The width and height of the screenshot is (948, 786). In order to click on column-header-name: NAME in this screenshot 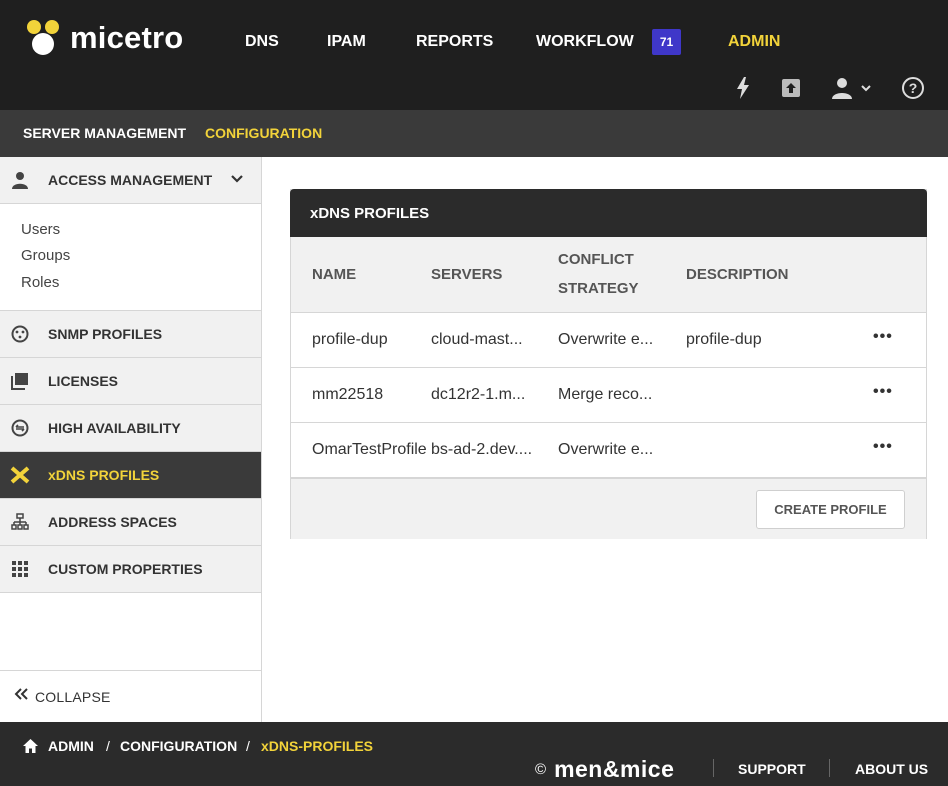, I will do `click(334, 274)`.